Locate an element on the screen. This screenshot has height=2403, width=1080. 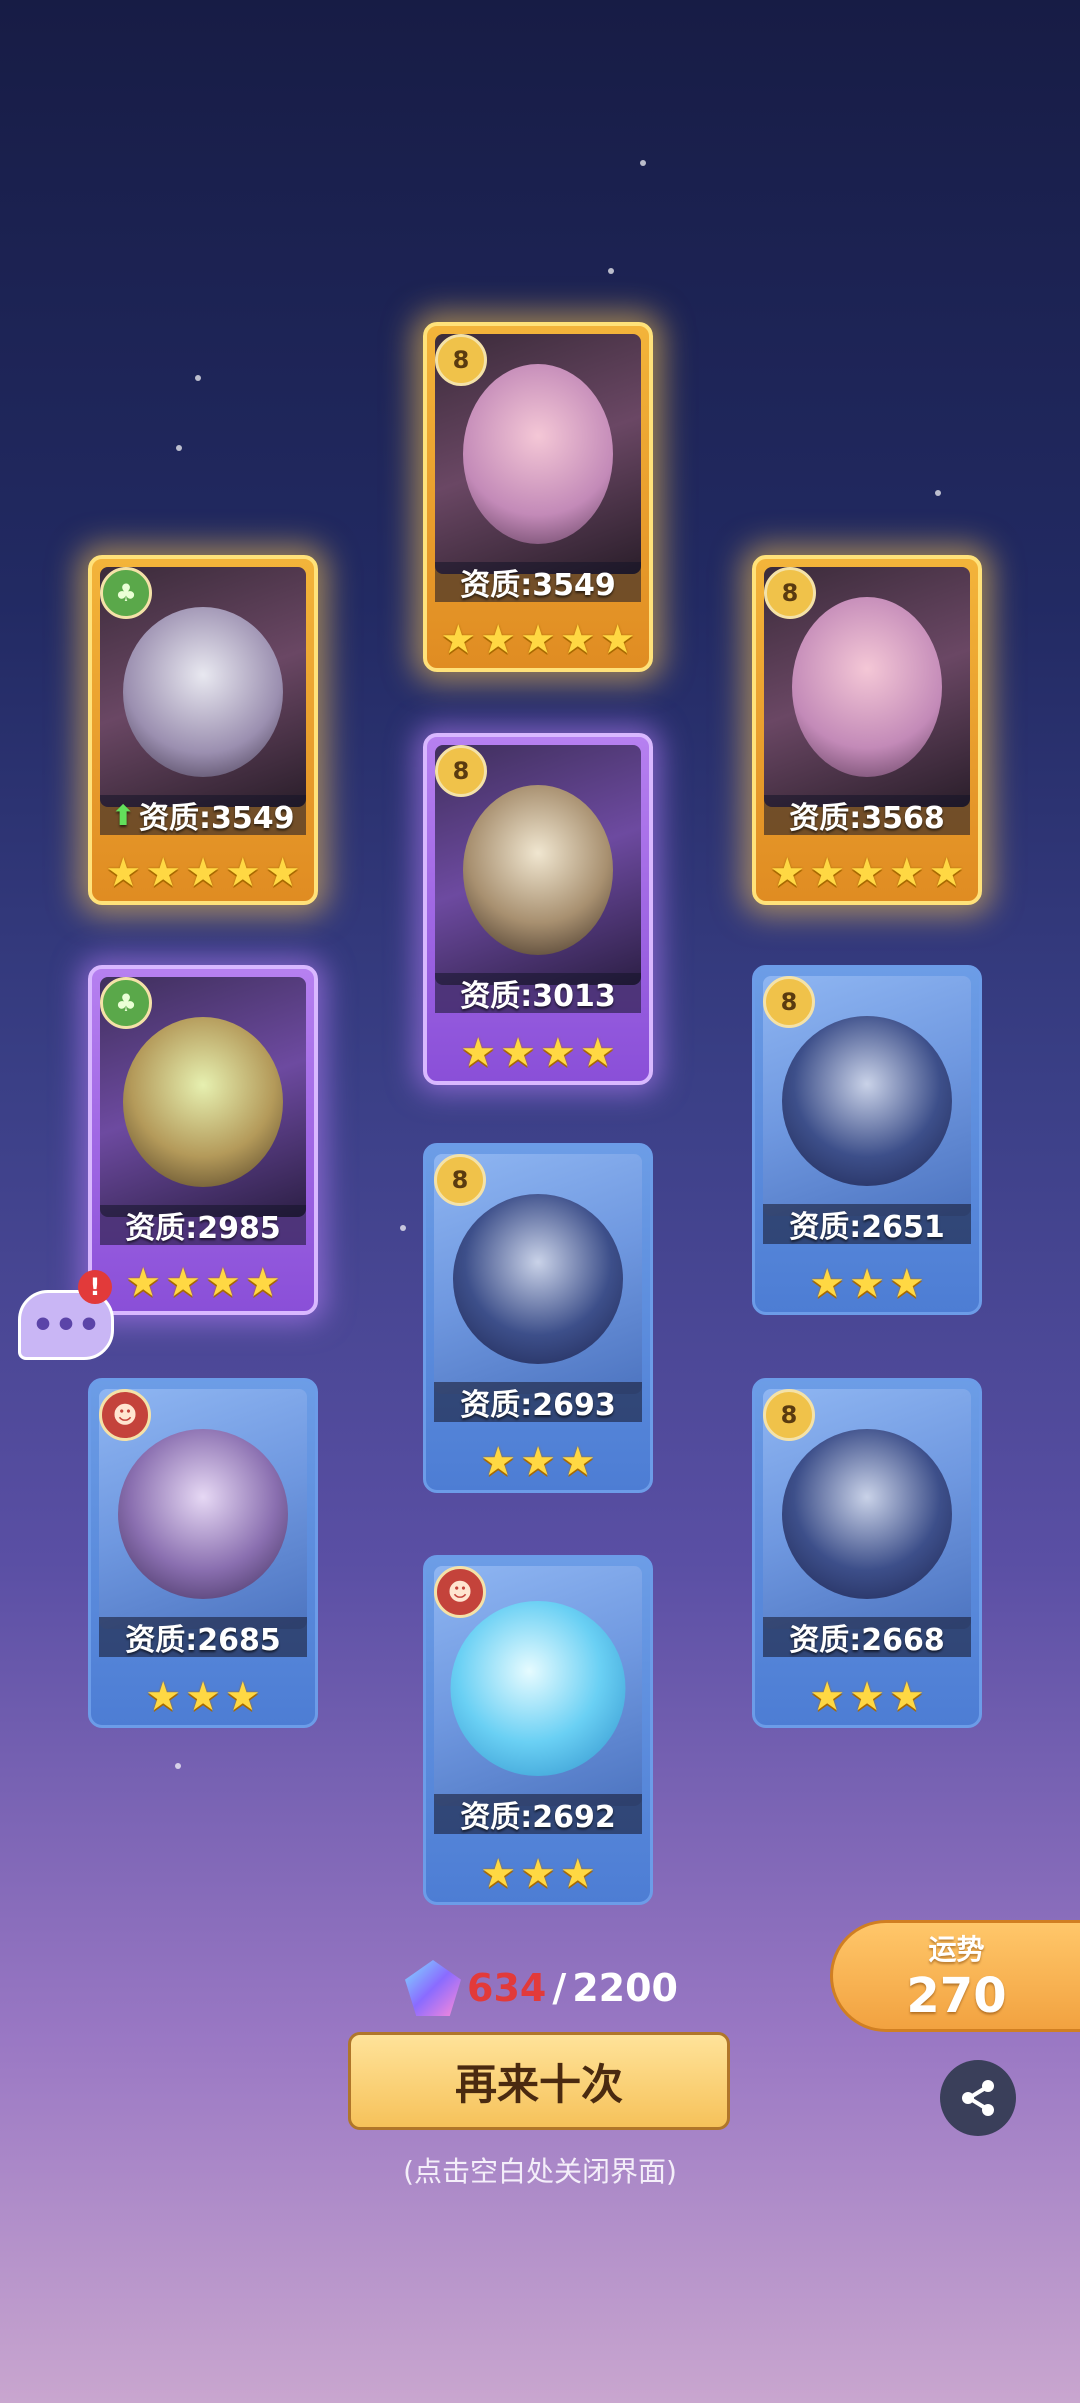
share-button is located at coordinates (978, 2098).